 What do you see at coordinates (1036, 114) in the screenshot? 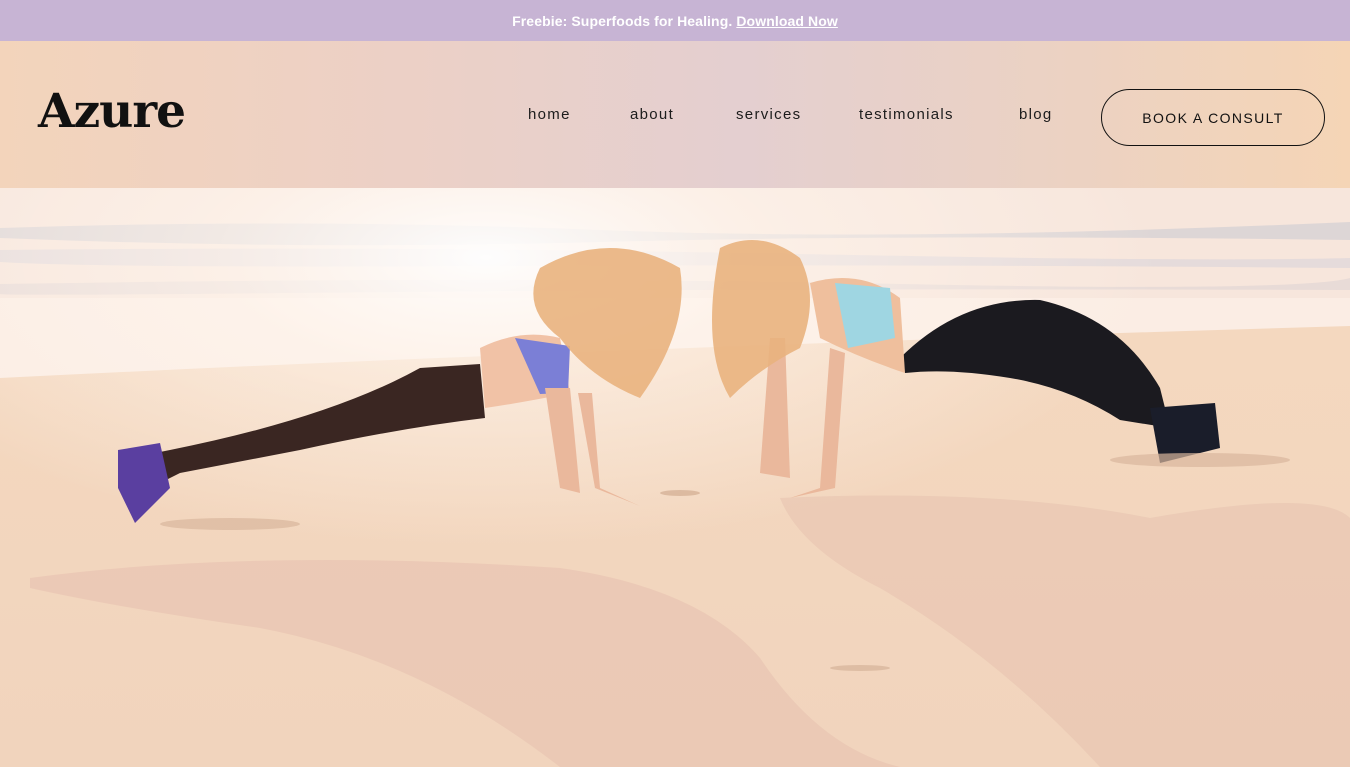
I see `nav-blog: blog` at bounding box center [1036, 114].